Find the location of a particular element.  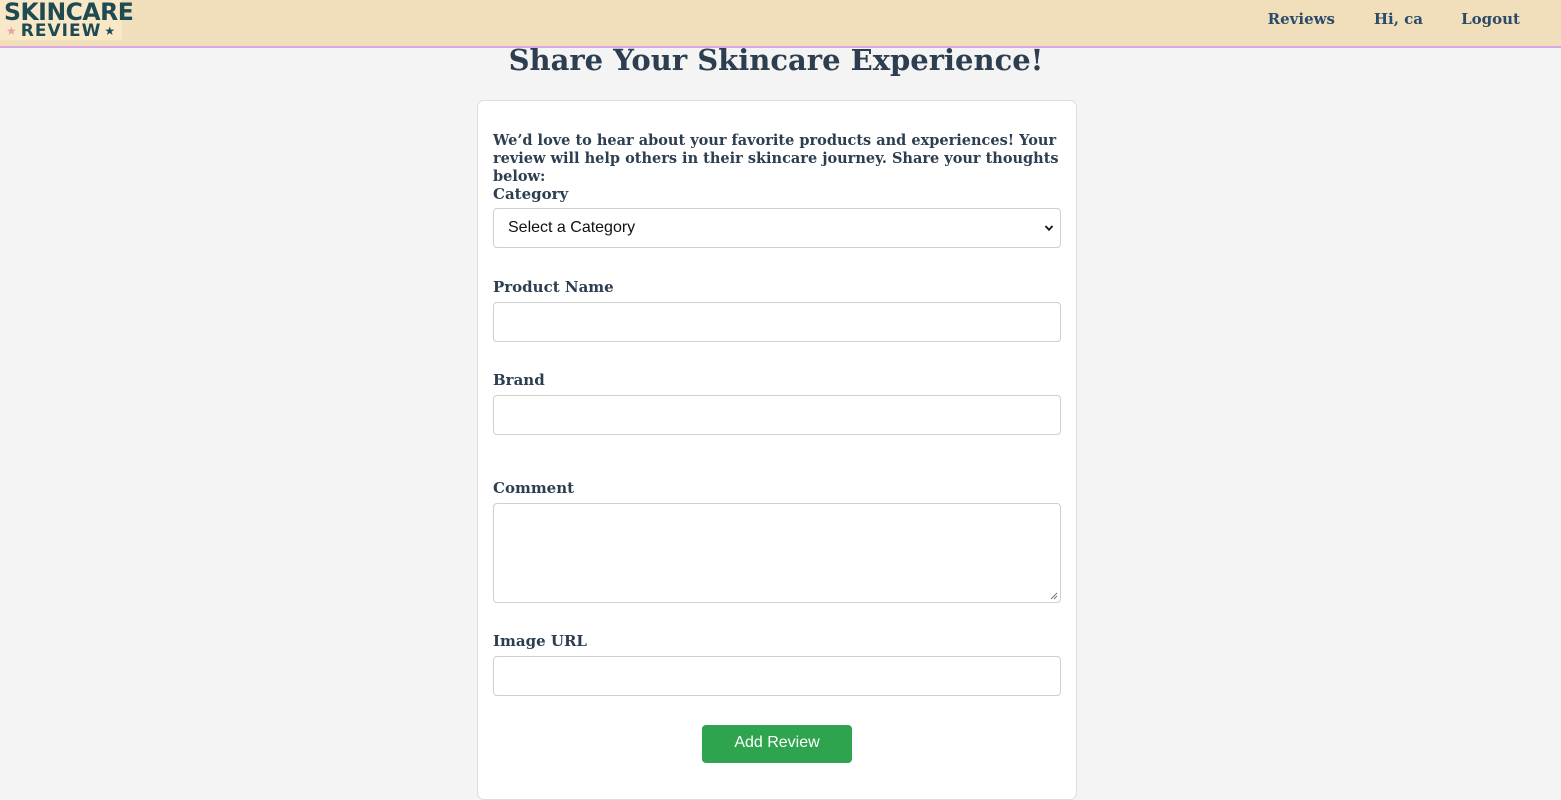

comment-label: Comment is located at coordinates (534, 488).